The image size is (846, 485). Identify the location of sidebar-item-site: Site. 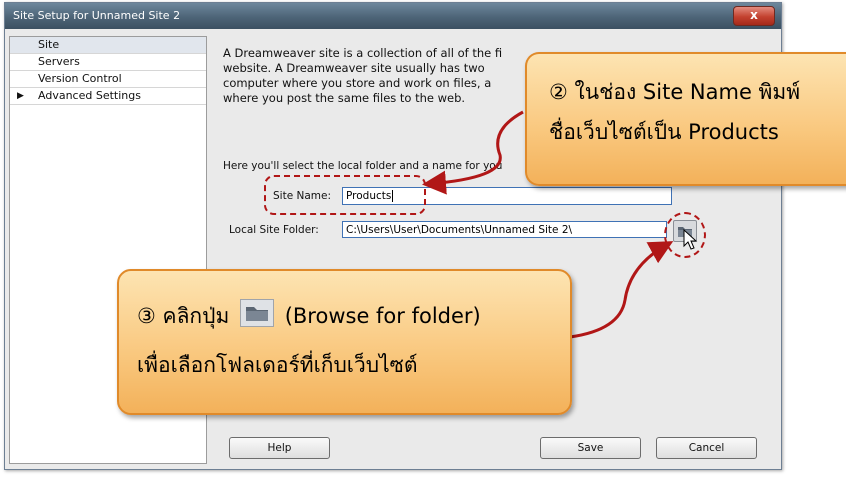
(108, 45).